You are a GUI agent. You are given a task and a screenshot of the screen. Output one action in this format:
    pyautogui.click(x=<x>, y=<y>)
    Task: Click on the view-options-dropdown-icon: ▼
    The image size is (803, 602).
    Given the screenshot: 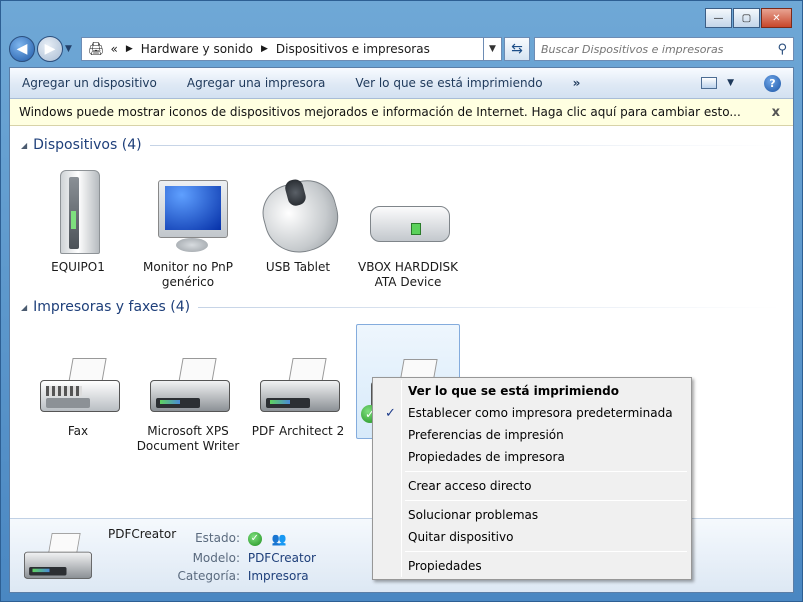 What is the action you would take?
    pyautogui.click(x=730, y=83)
    